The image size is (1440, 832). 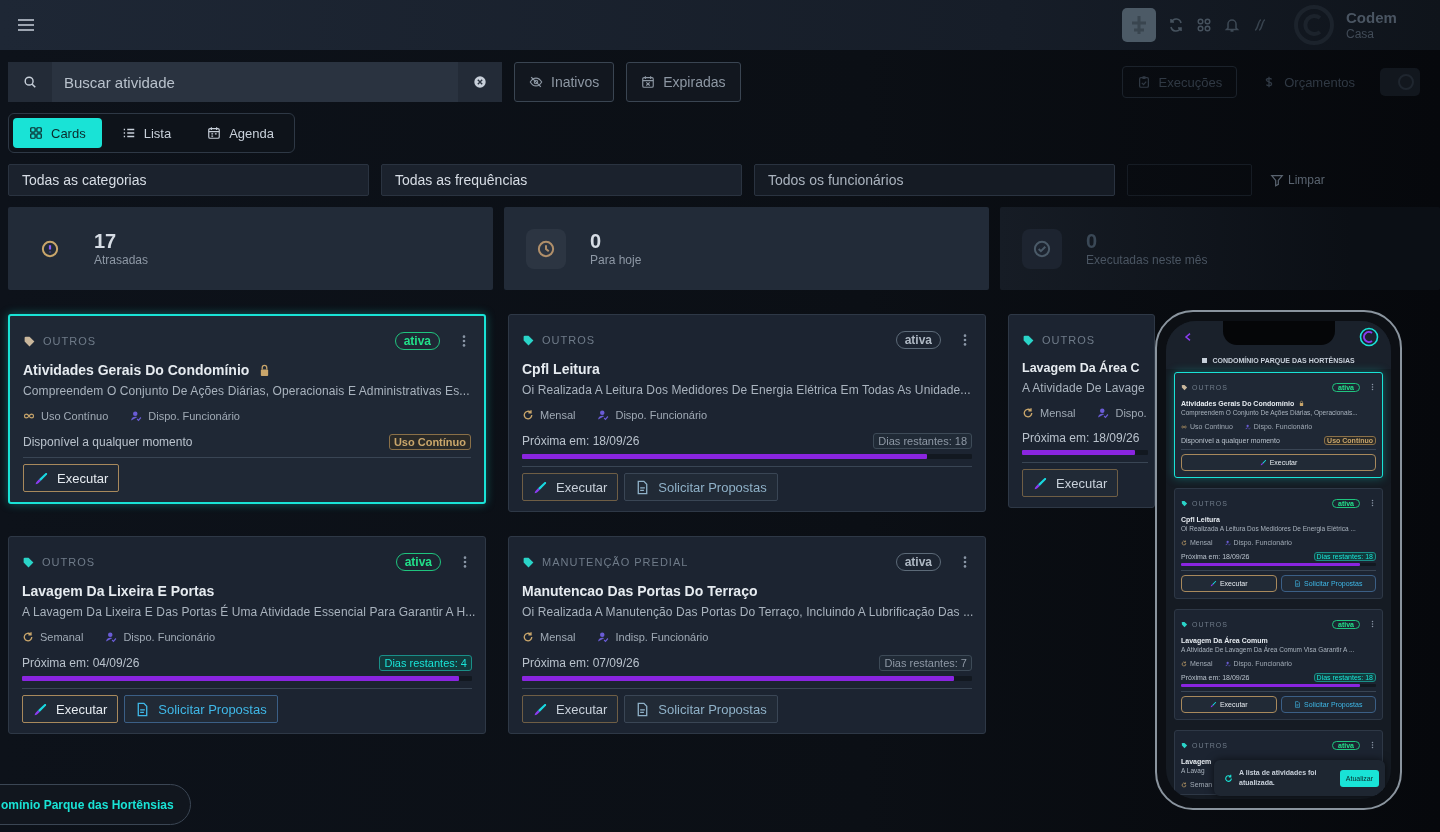 What do you see at coordinates (536, 82) in the screenshot?
I see `eye-off-icon` at bounding box center [536, 82].